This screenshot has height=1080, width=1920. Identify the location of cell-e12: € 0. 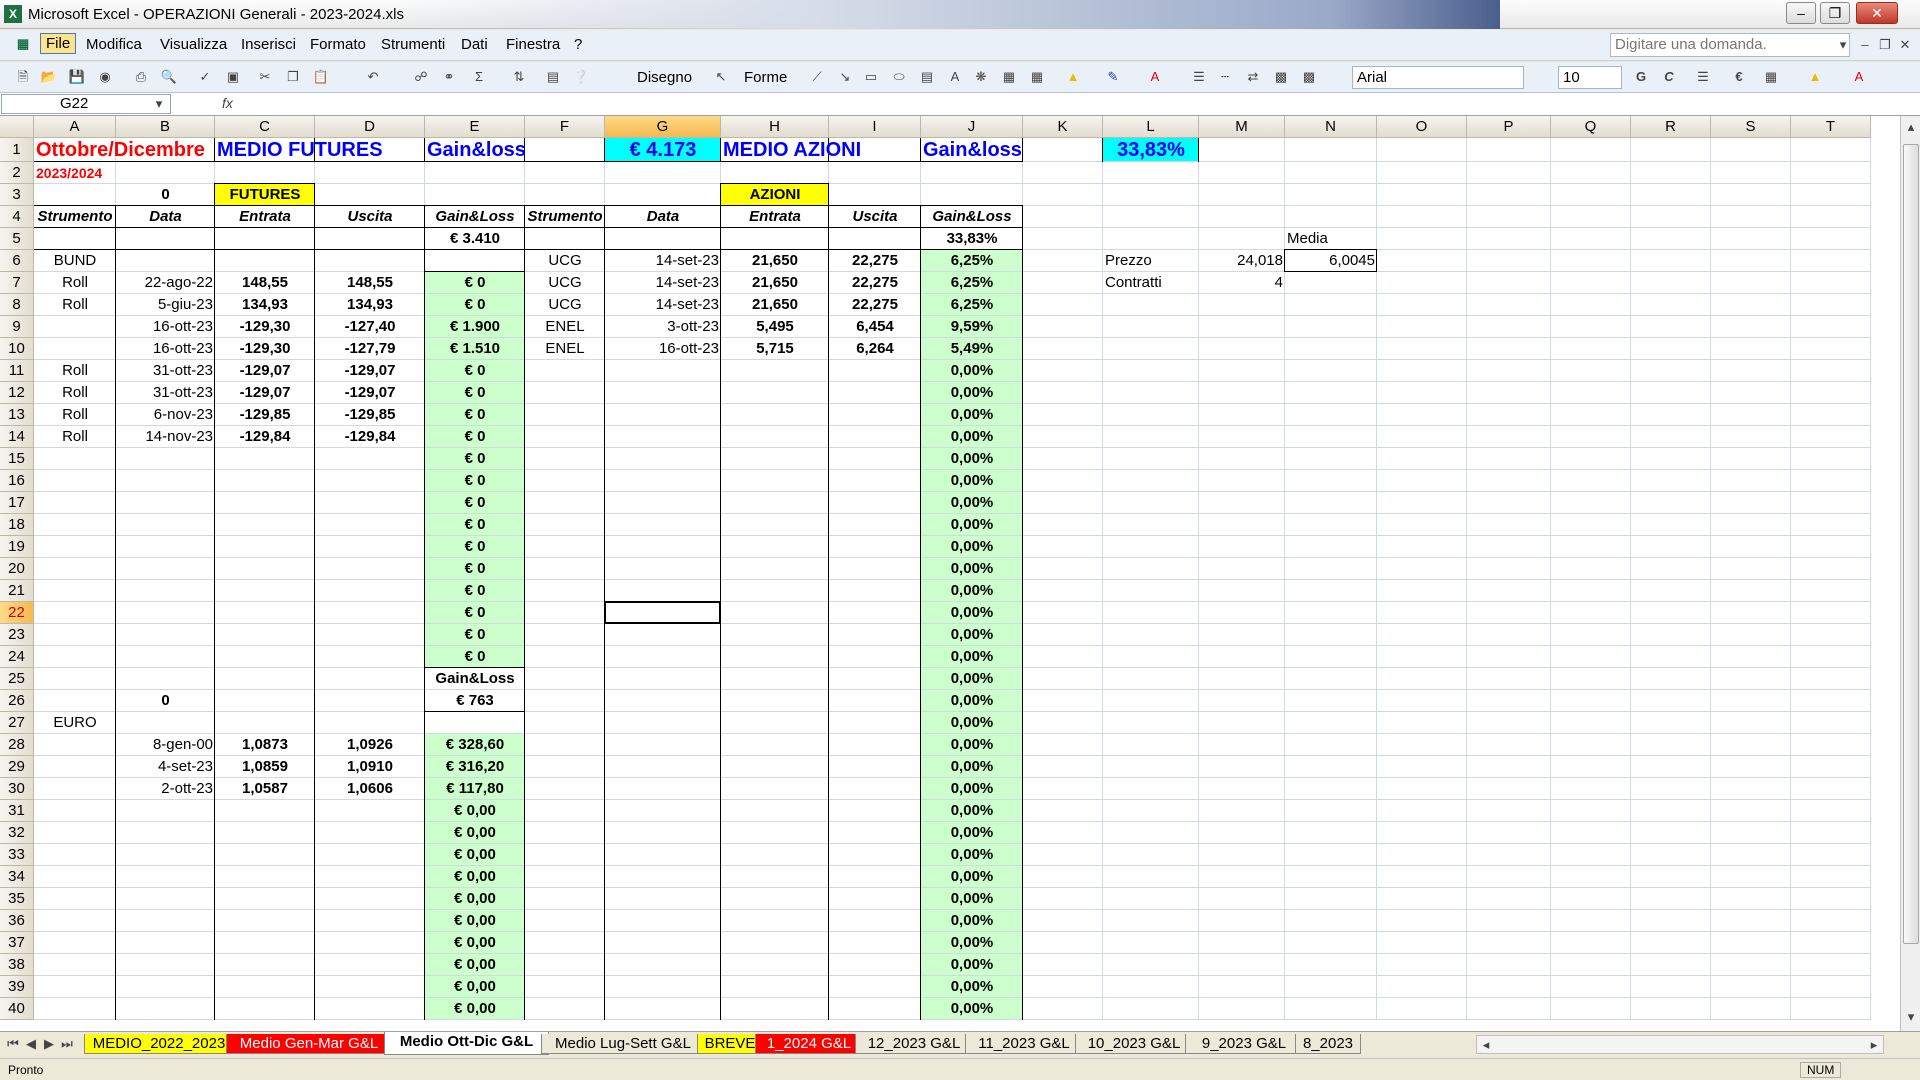
(475, 393).